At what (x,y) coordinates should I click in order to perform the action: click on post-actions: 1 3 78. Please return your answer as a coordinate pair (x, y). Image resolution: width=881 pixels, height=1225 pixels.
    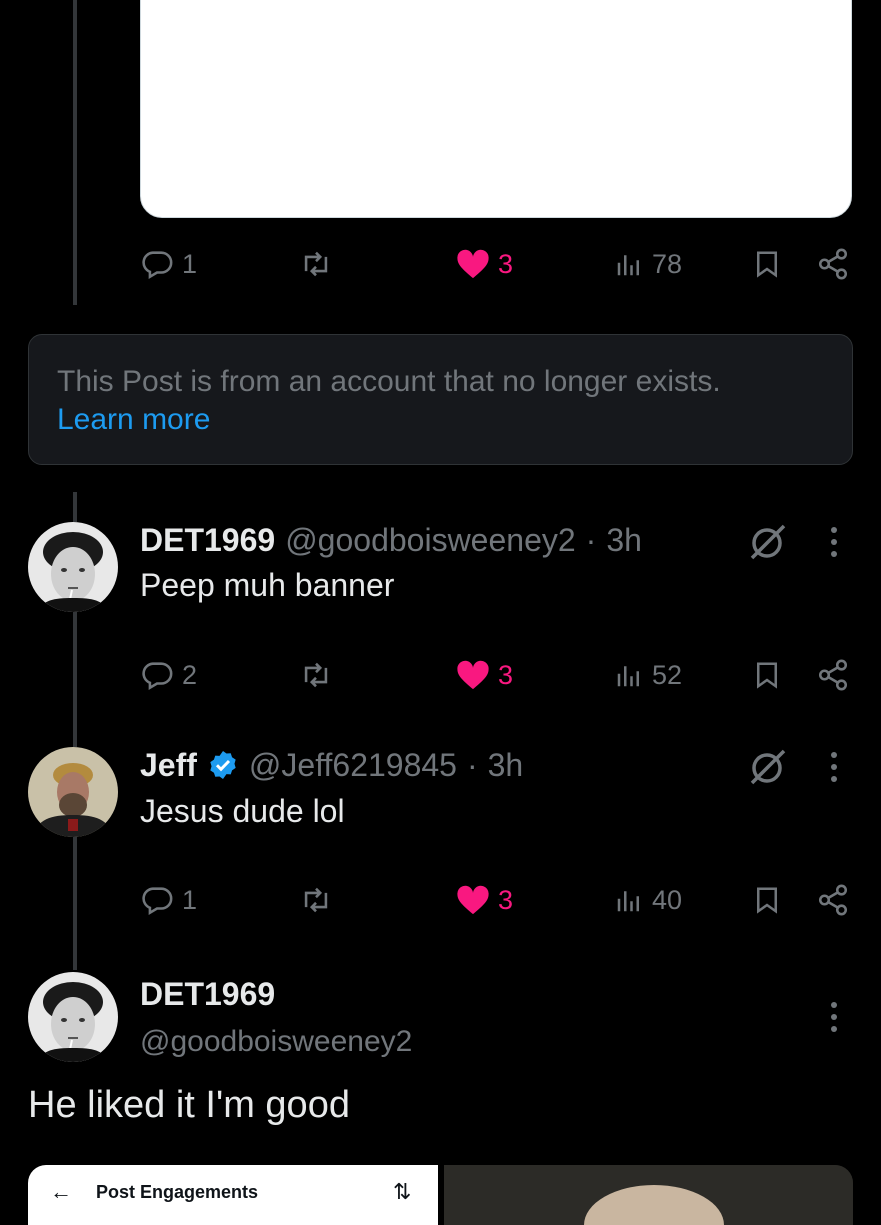
    Looking at the image, I should click on (496, 264).